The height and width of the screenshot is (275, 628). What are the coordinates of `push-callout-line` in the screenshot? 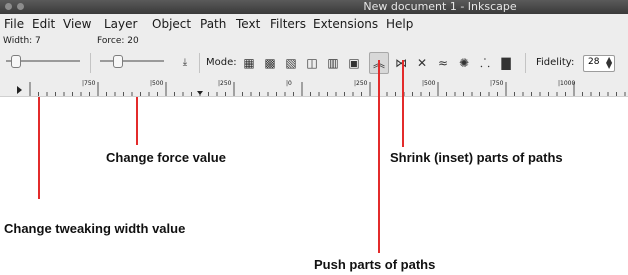 It's located at (379, 156).